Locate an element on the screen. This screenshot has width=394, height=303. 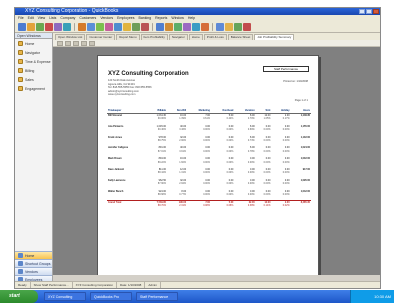
export-icon is located at coordinates (92, 43).